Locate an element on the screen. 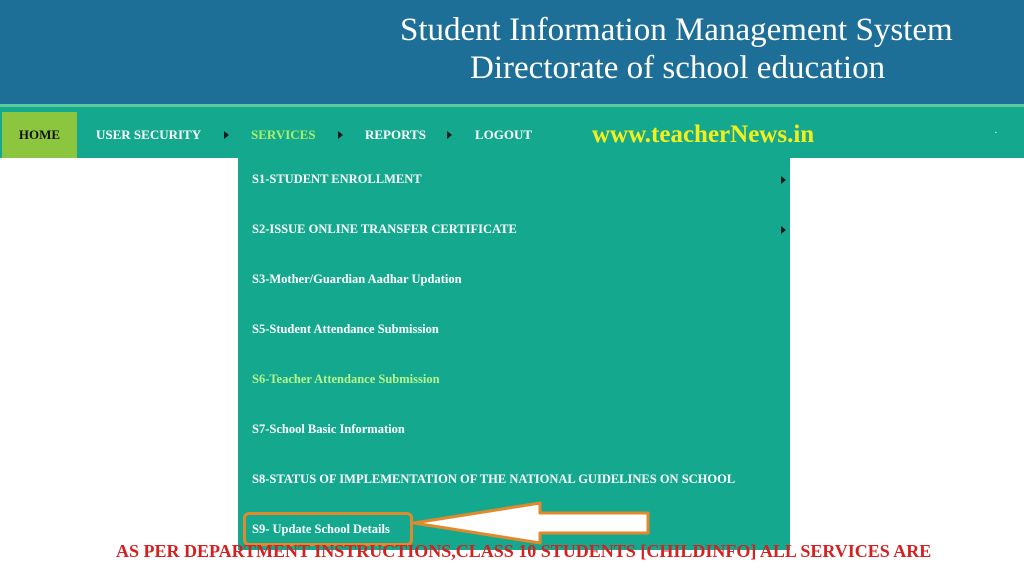 This screenshot has height=581, width=1024. system-title: Student Information Management System is located at coordinates (676, 30).